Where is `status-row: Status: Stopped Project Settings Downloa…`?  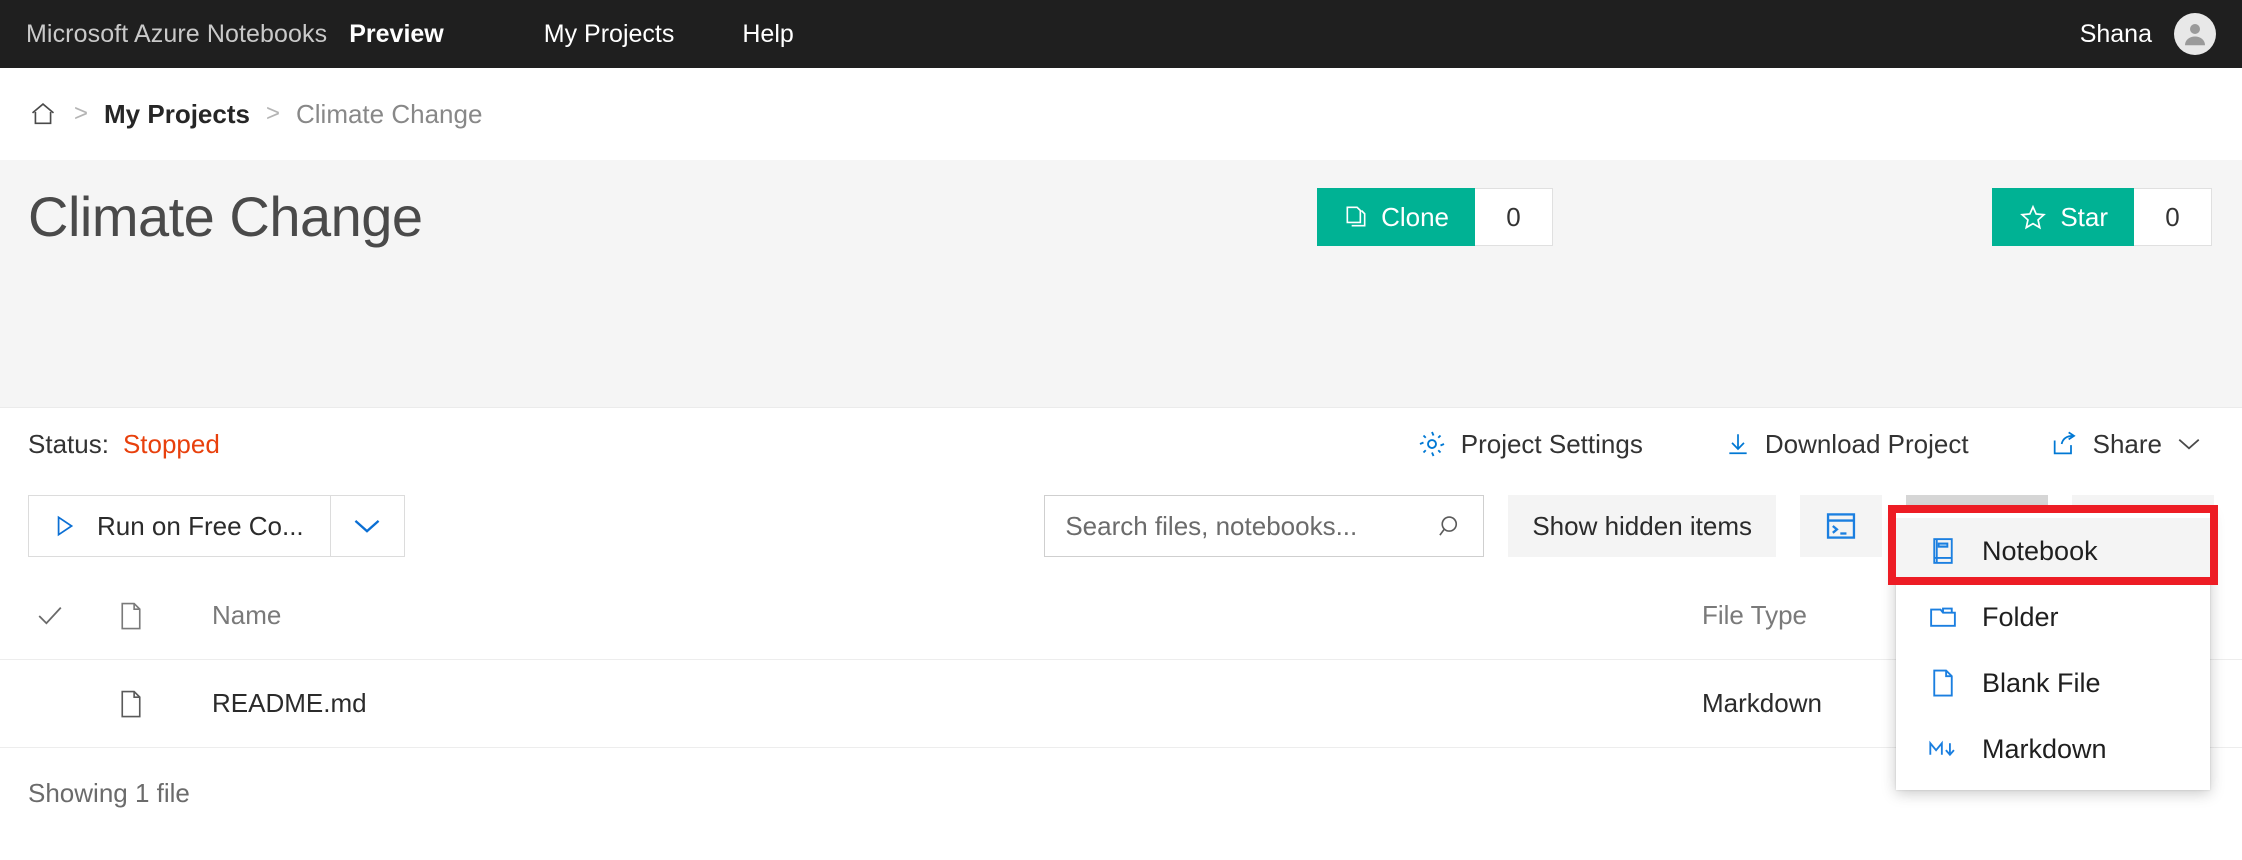
status-row: Status: Stopped Project Settings Downloa… is located at coordinates (1121, 444).